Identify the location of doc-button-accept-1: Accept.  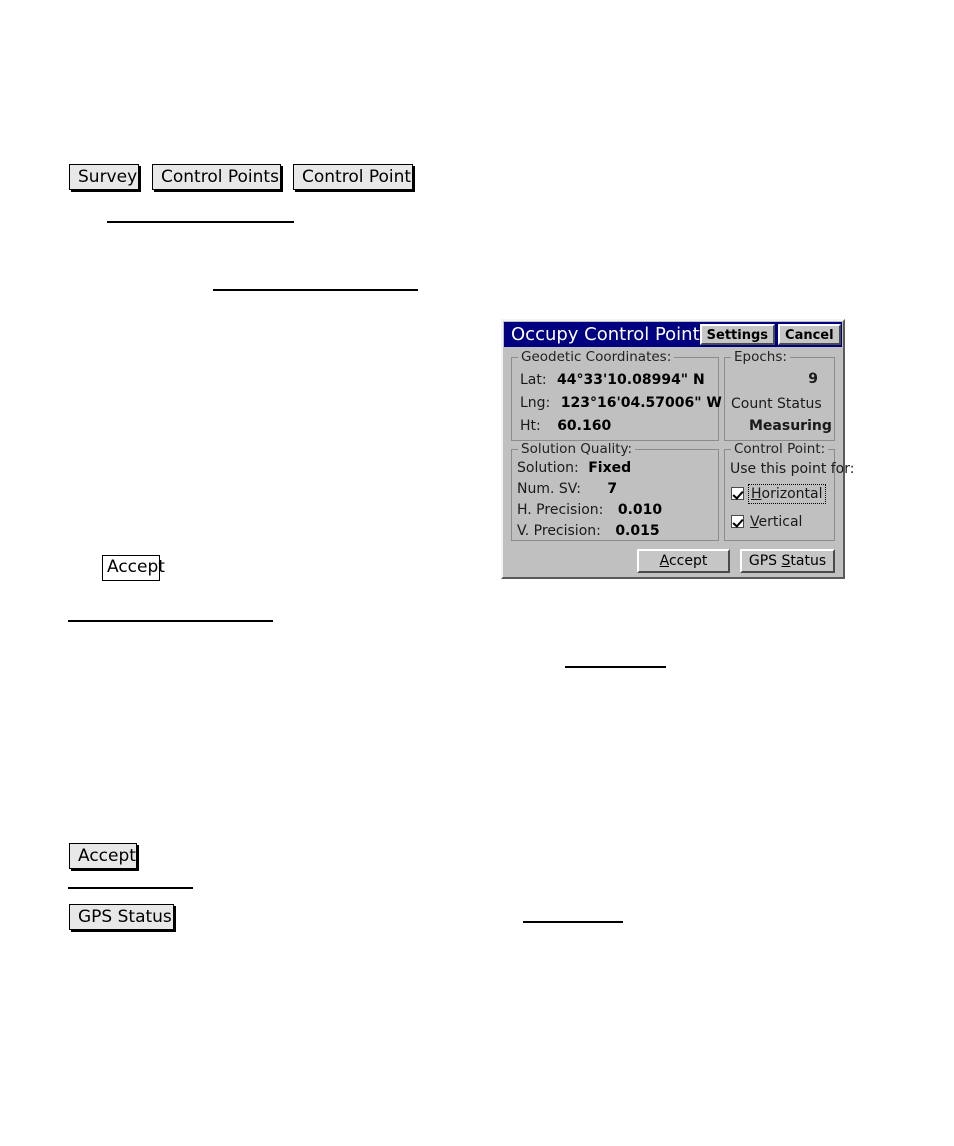
(133, 568).